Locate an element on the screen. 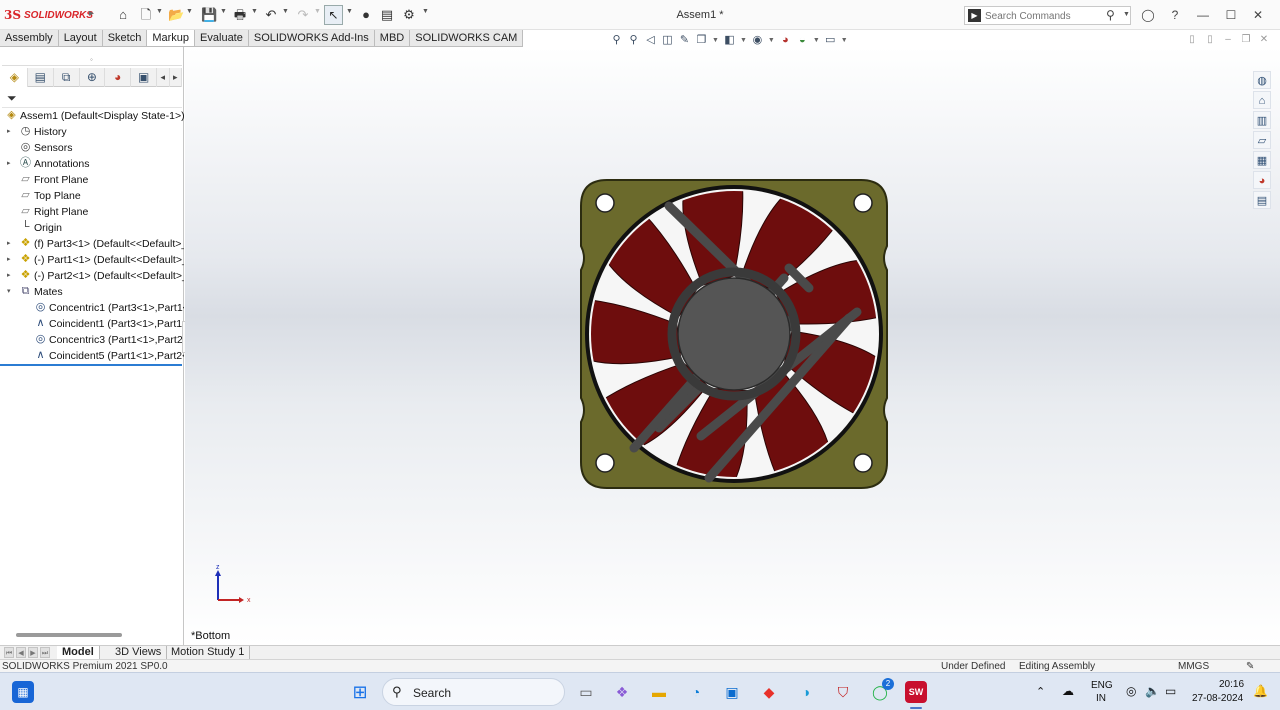 Image resolution: width=1280 pixels, height=710 pixels. new-dropdown-icon: ▼ is located at coordinates (159, 11).